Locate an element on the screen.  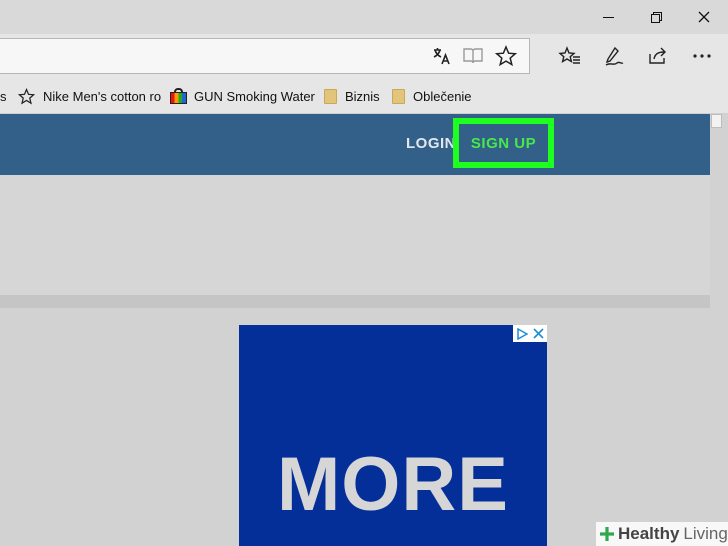
web-notes-button is located at coordinates (614, 56).